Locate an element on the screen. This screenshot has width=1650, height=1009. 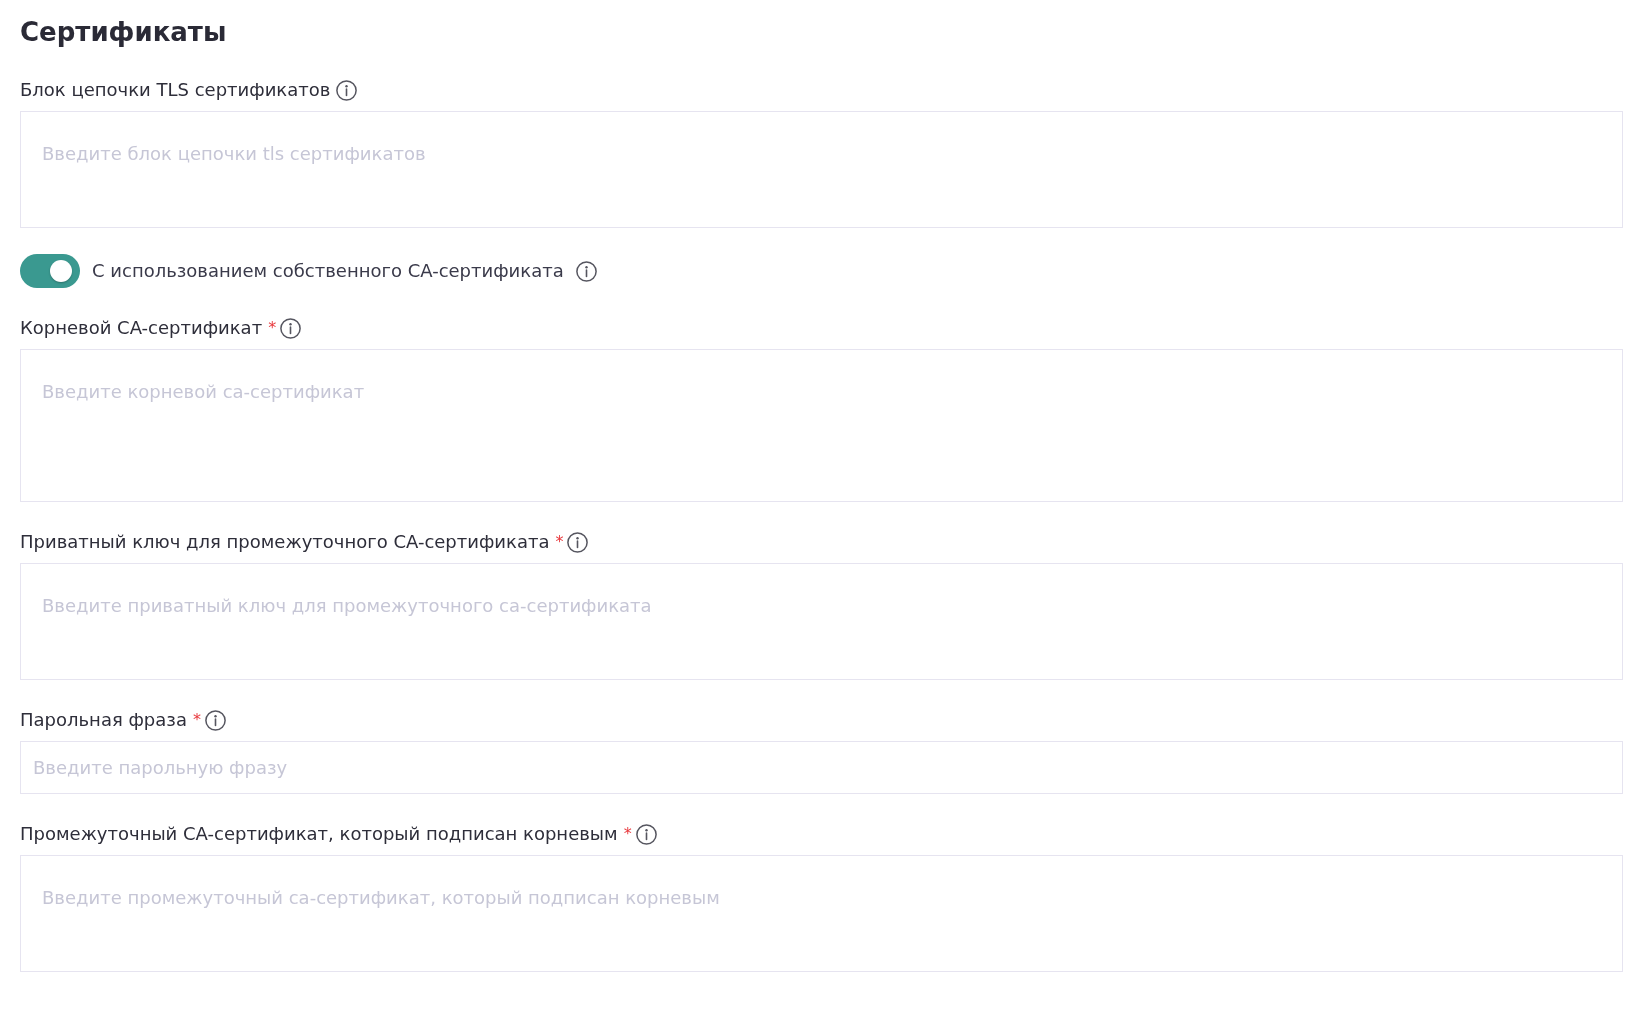
field-label: Промежуточный CA-сертификат, который подписан корневым is located at coordinates (319, 834).